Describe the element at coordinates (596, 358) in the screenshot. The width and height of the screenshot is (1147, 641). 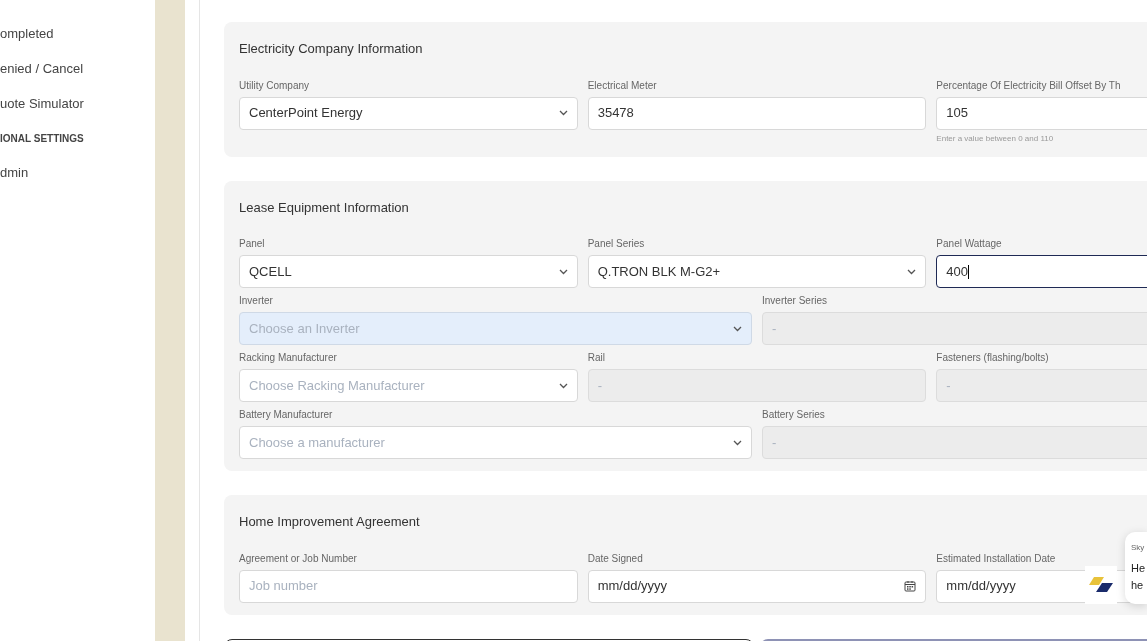
I see `field-label: Rail` at that location.